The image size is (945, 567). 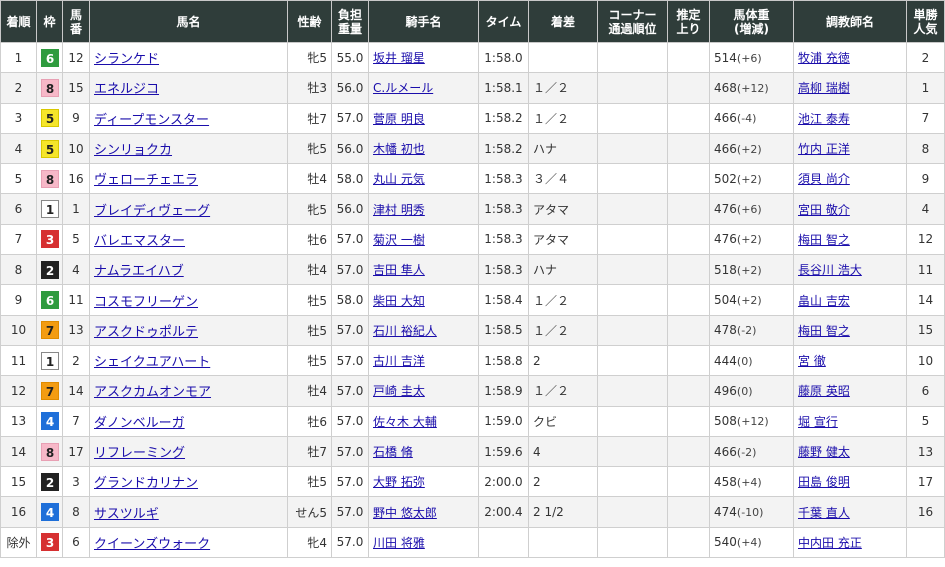 I want to click on jockey-link: 津村 明秀, so click(x=399, y=210).